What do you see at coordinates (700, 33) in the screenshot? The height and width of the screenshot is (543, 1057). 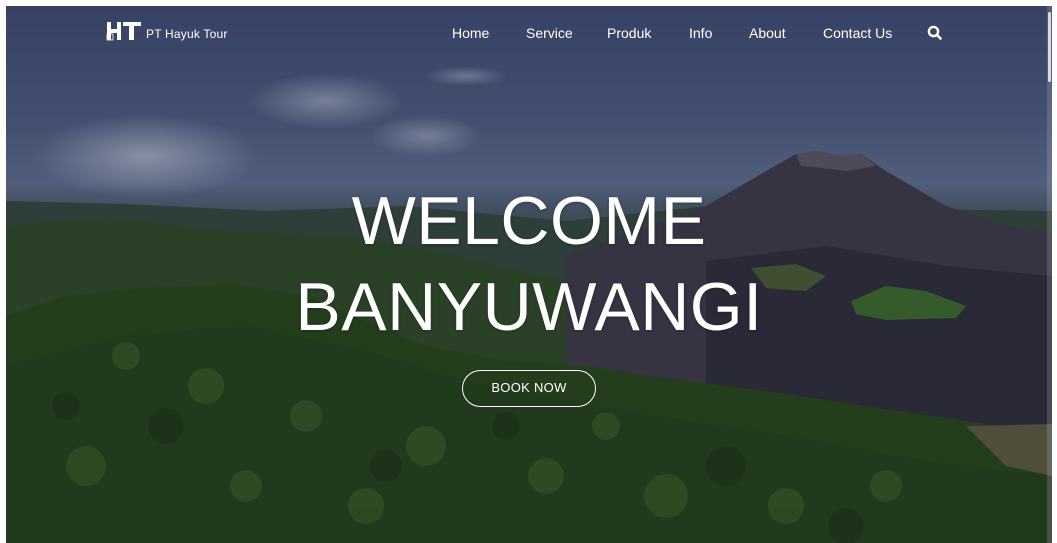 I see `nav-item-info: Info` at bounding box center [700, 33].